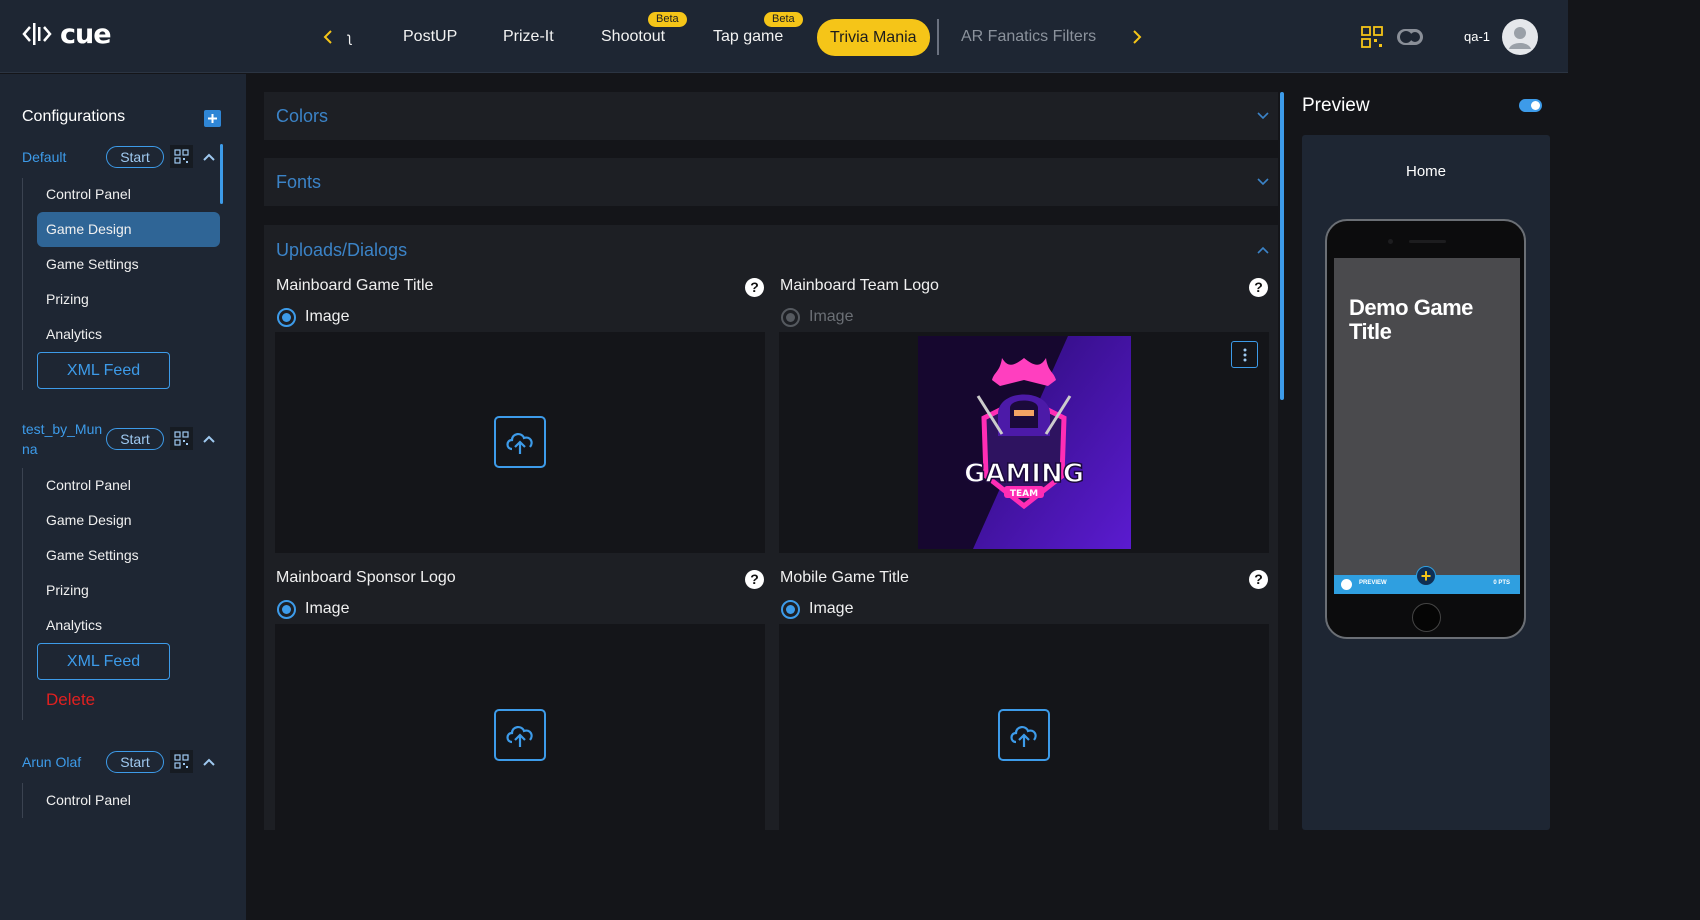 The image size is (1700, 920). What do you see at coordinates (1426, 576) in the screenshot?
I see `phone-plus-button: +` at bounding box center [1426, 576].